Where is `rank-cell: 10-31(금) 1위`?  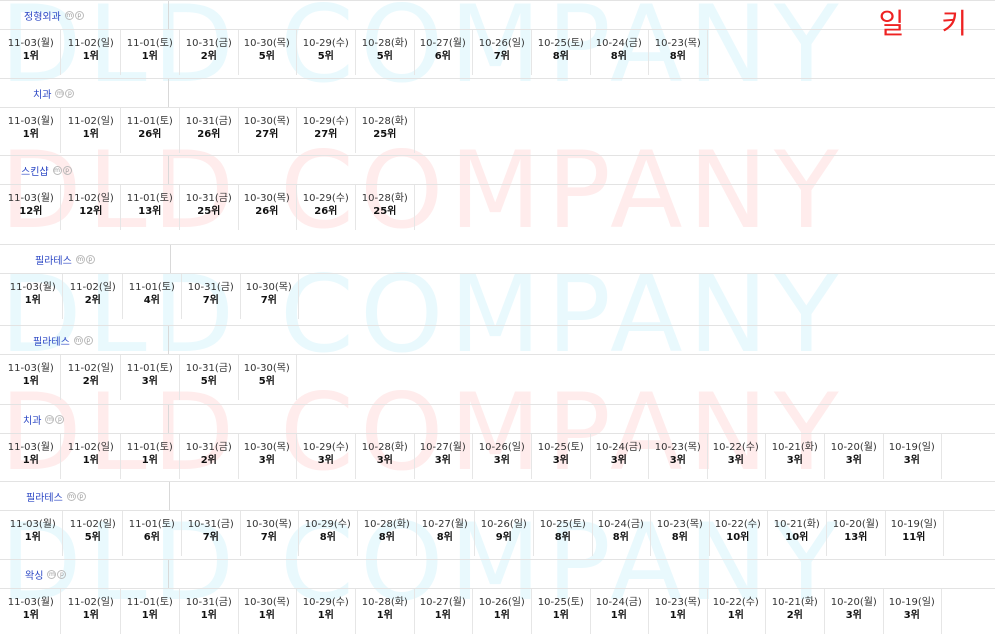 rank-cell: 10-31(금) 1위 is located at coordinates (209, 611).